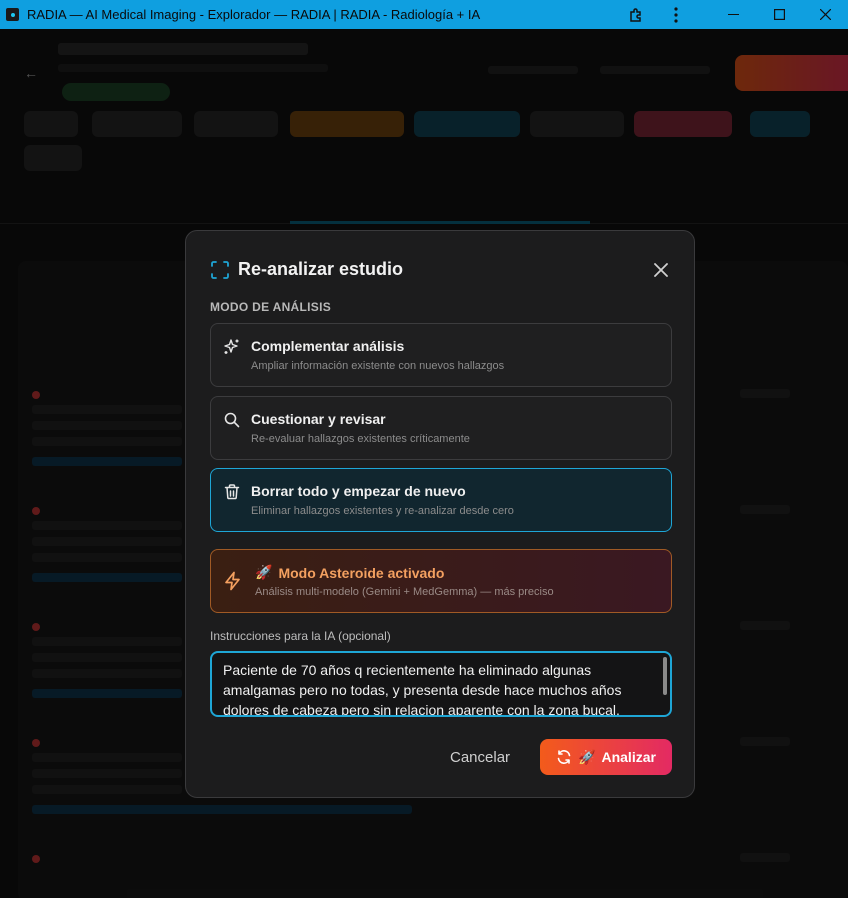 This screenshot has height=898, width=848. What do you see at coordinates (628, 757) in the screenshot?
I see `analyze-label: Analizar` at bounding box center [628, 757].